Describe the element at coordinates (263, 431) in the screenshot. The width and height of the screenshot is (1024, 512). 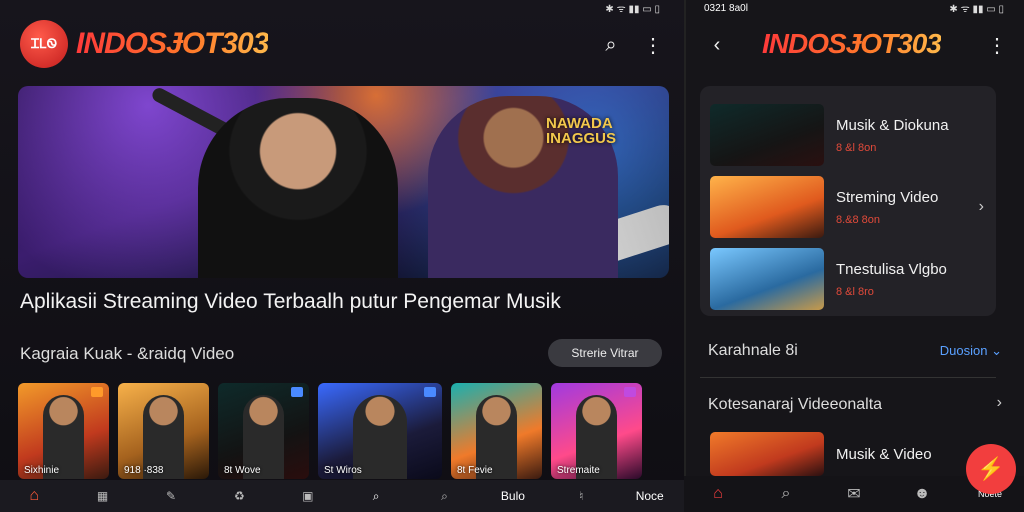
I see `video-thumb: 8t Wove` at that location.